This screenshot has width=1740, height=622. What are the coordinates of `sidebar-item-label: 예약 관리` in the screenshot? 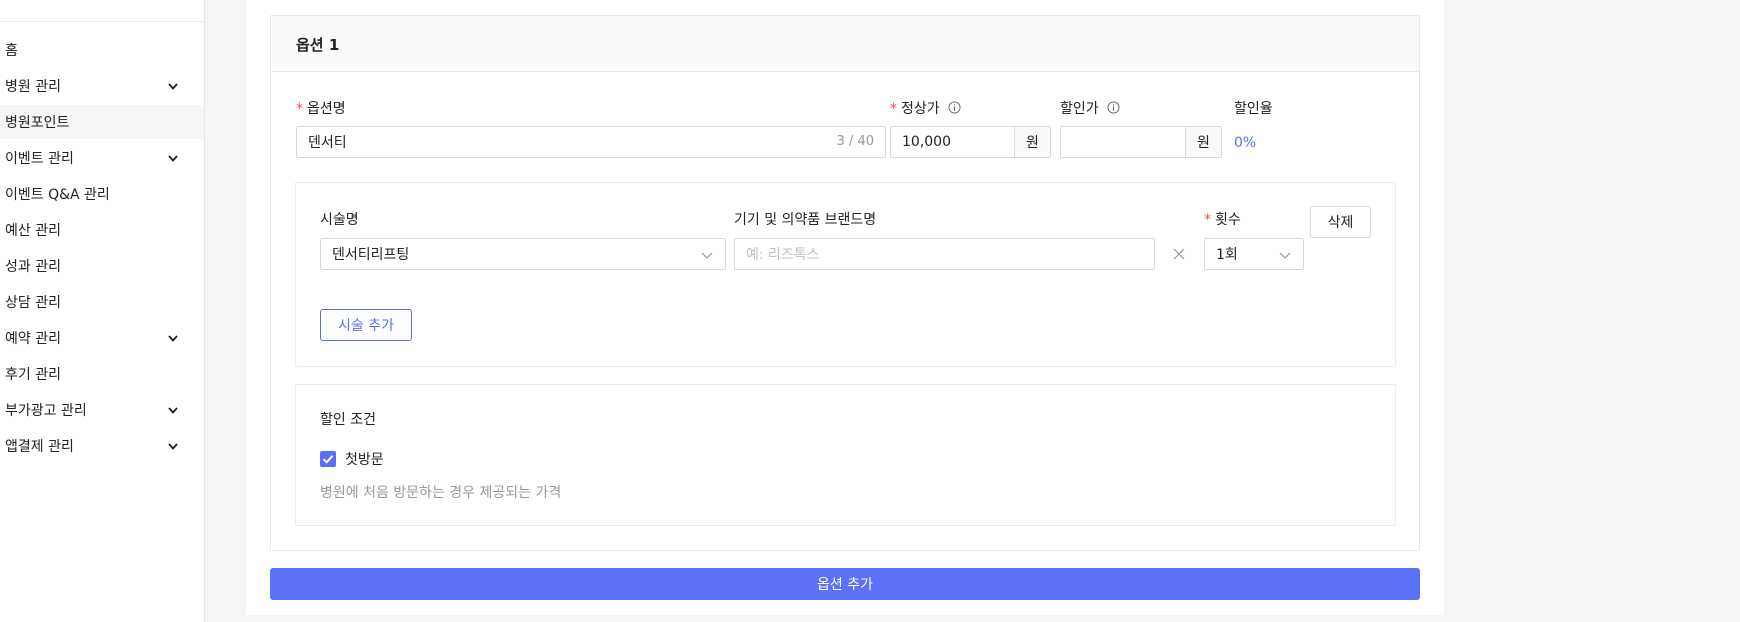 It's located at (33, 339).